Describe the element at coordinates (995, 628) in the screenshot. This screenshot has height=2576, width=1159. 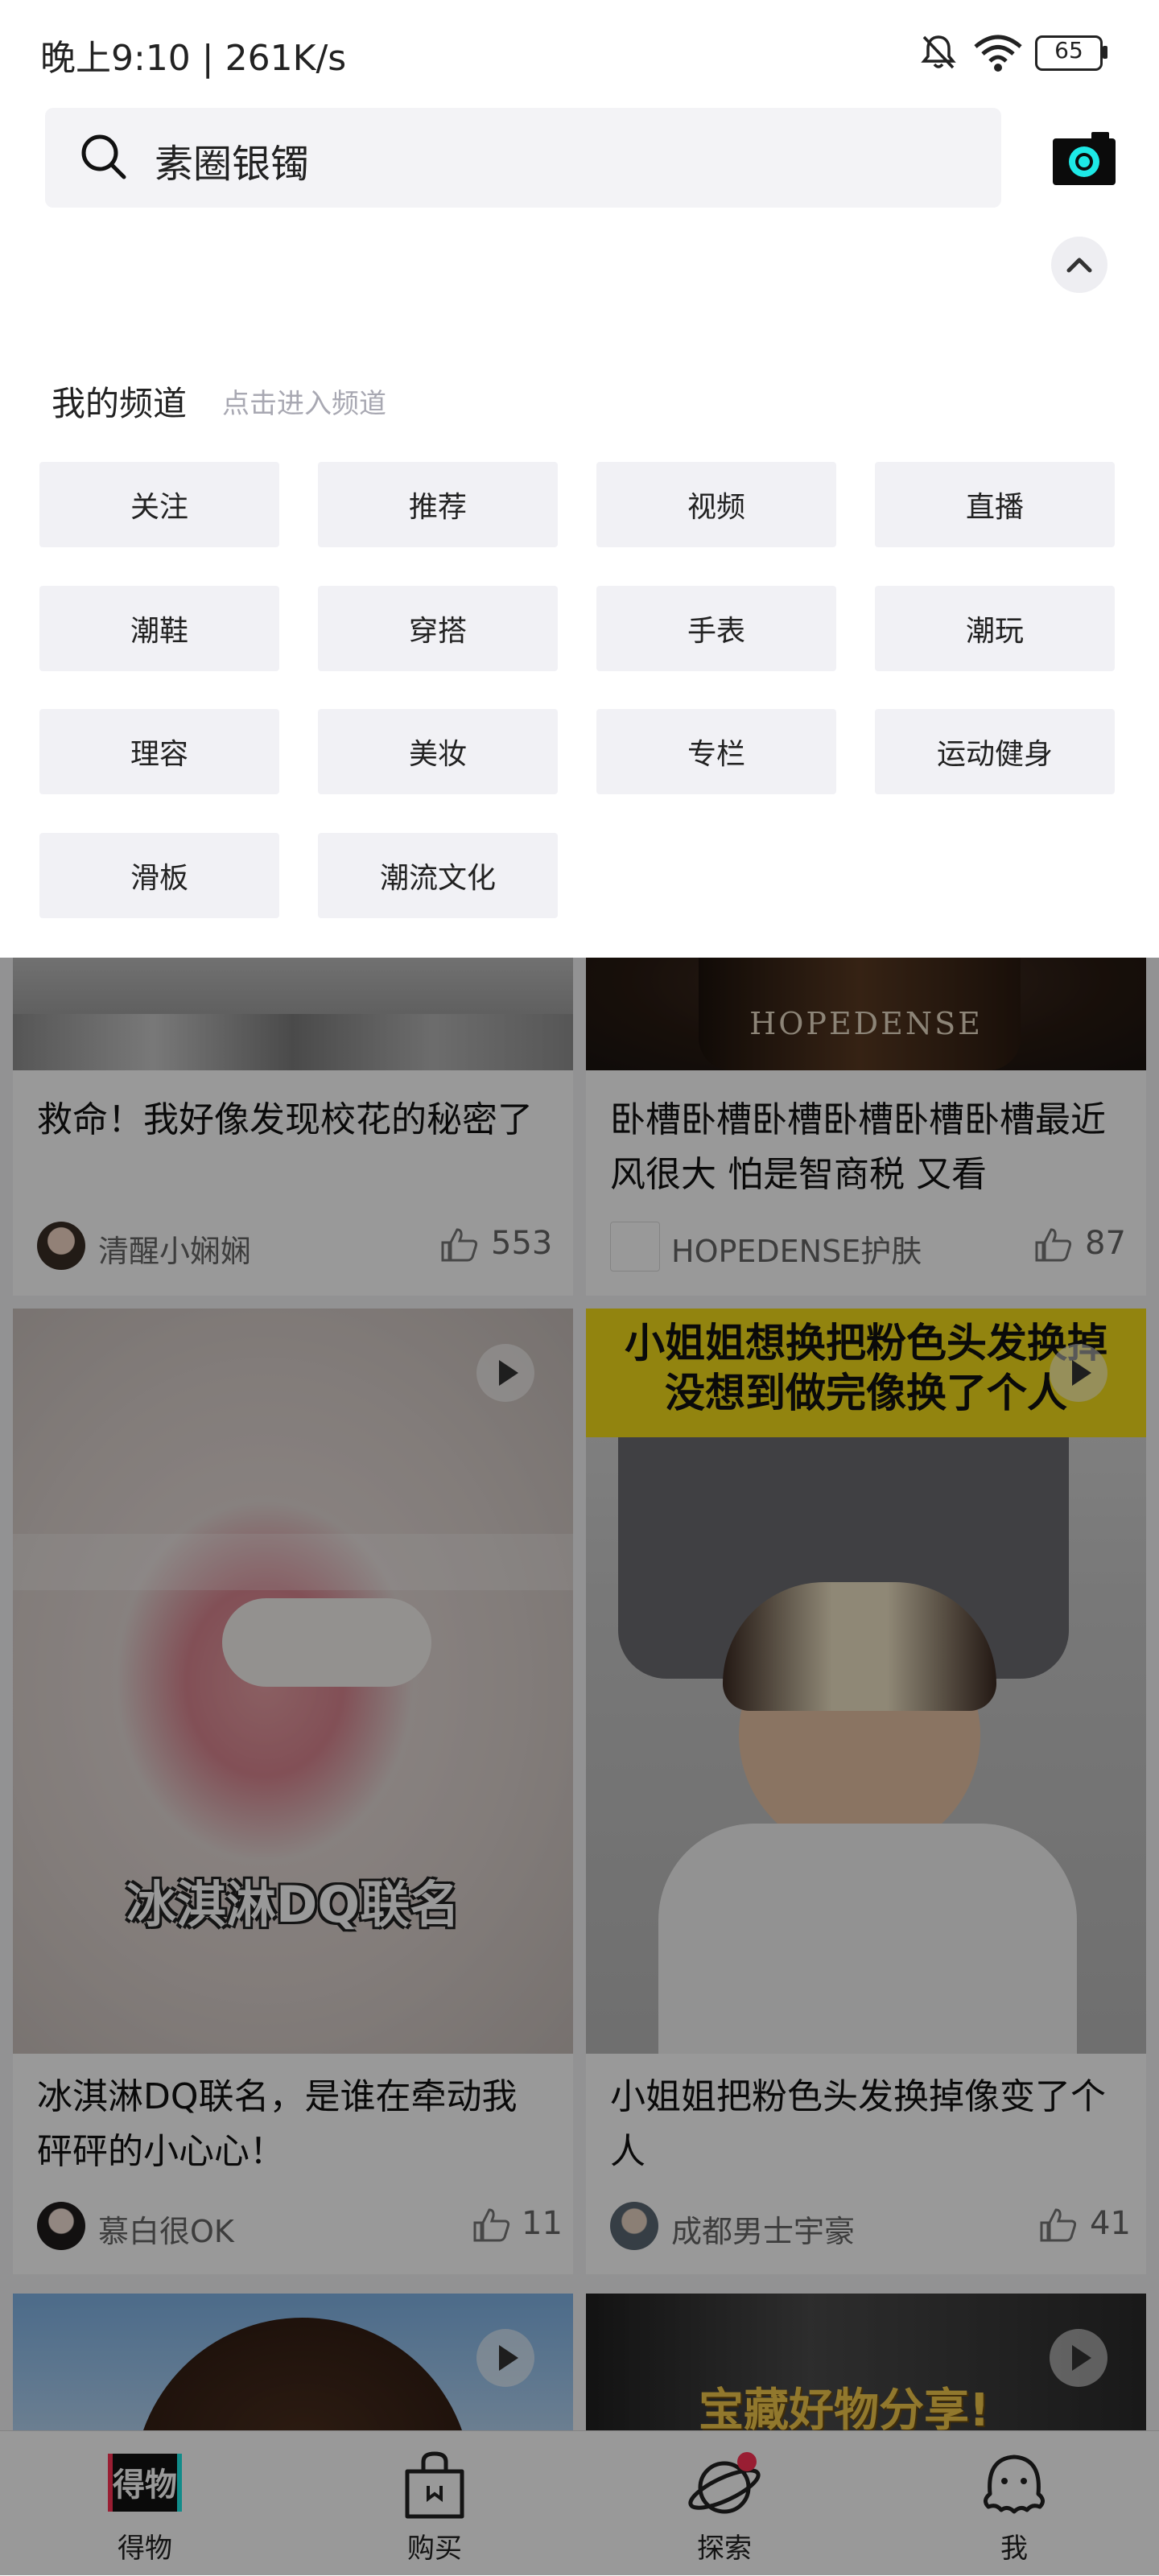
I see `channel-toys: 潮玩` at that location.